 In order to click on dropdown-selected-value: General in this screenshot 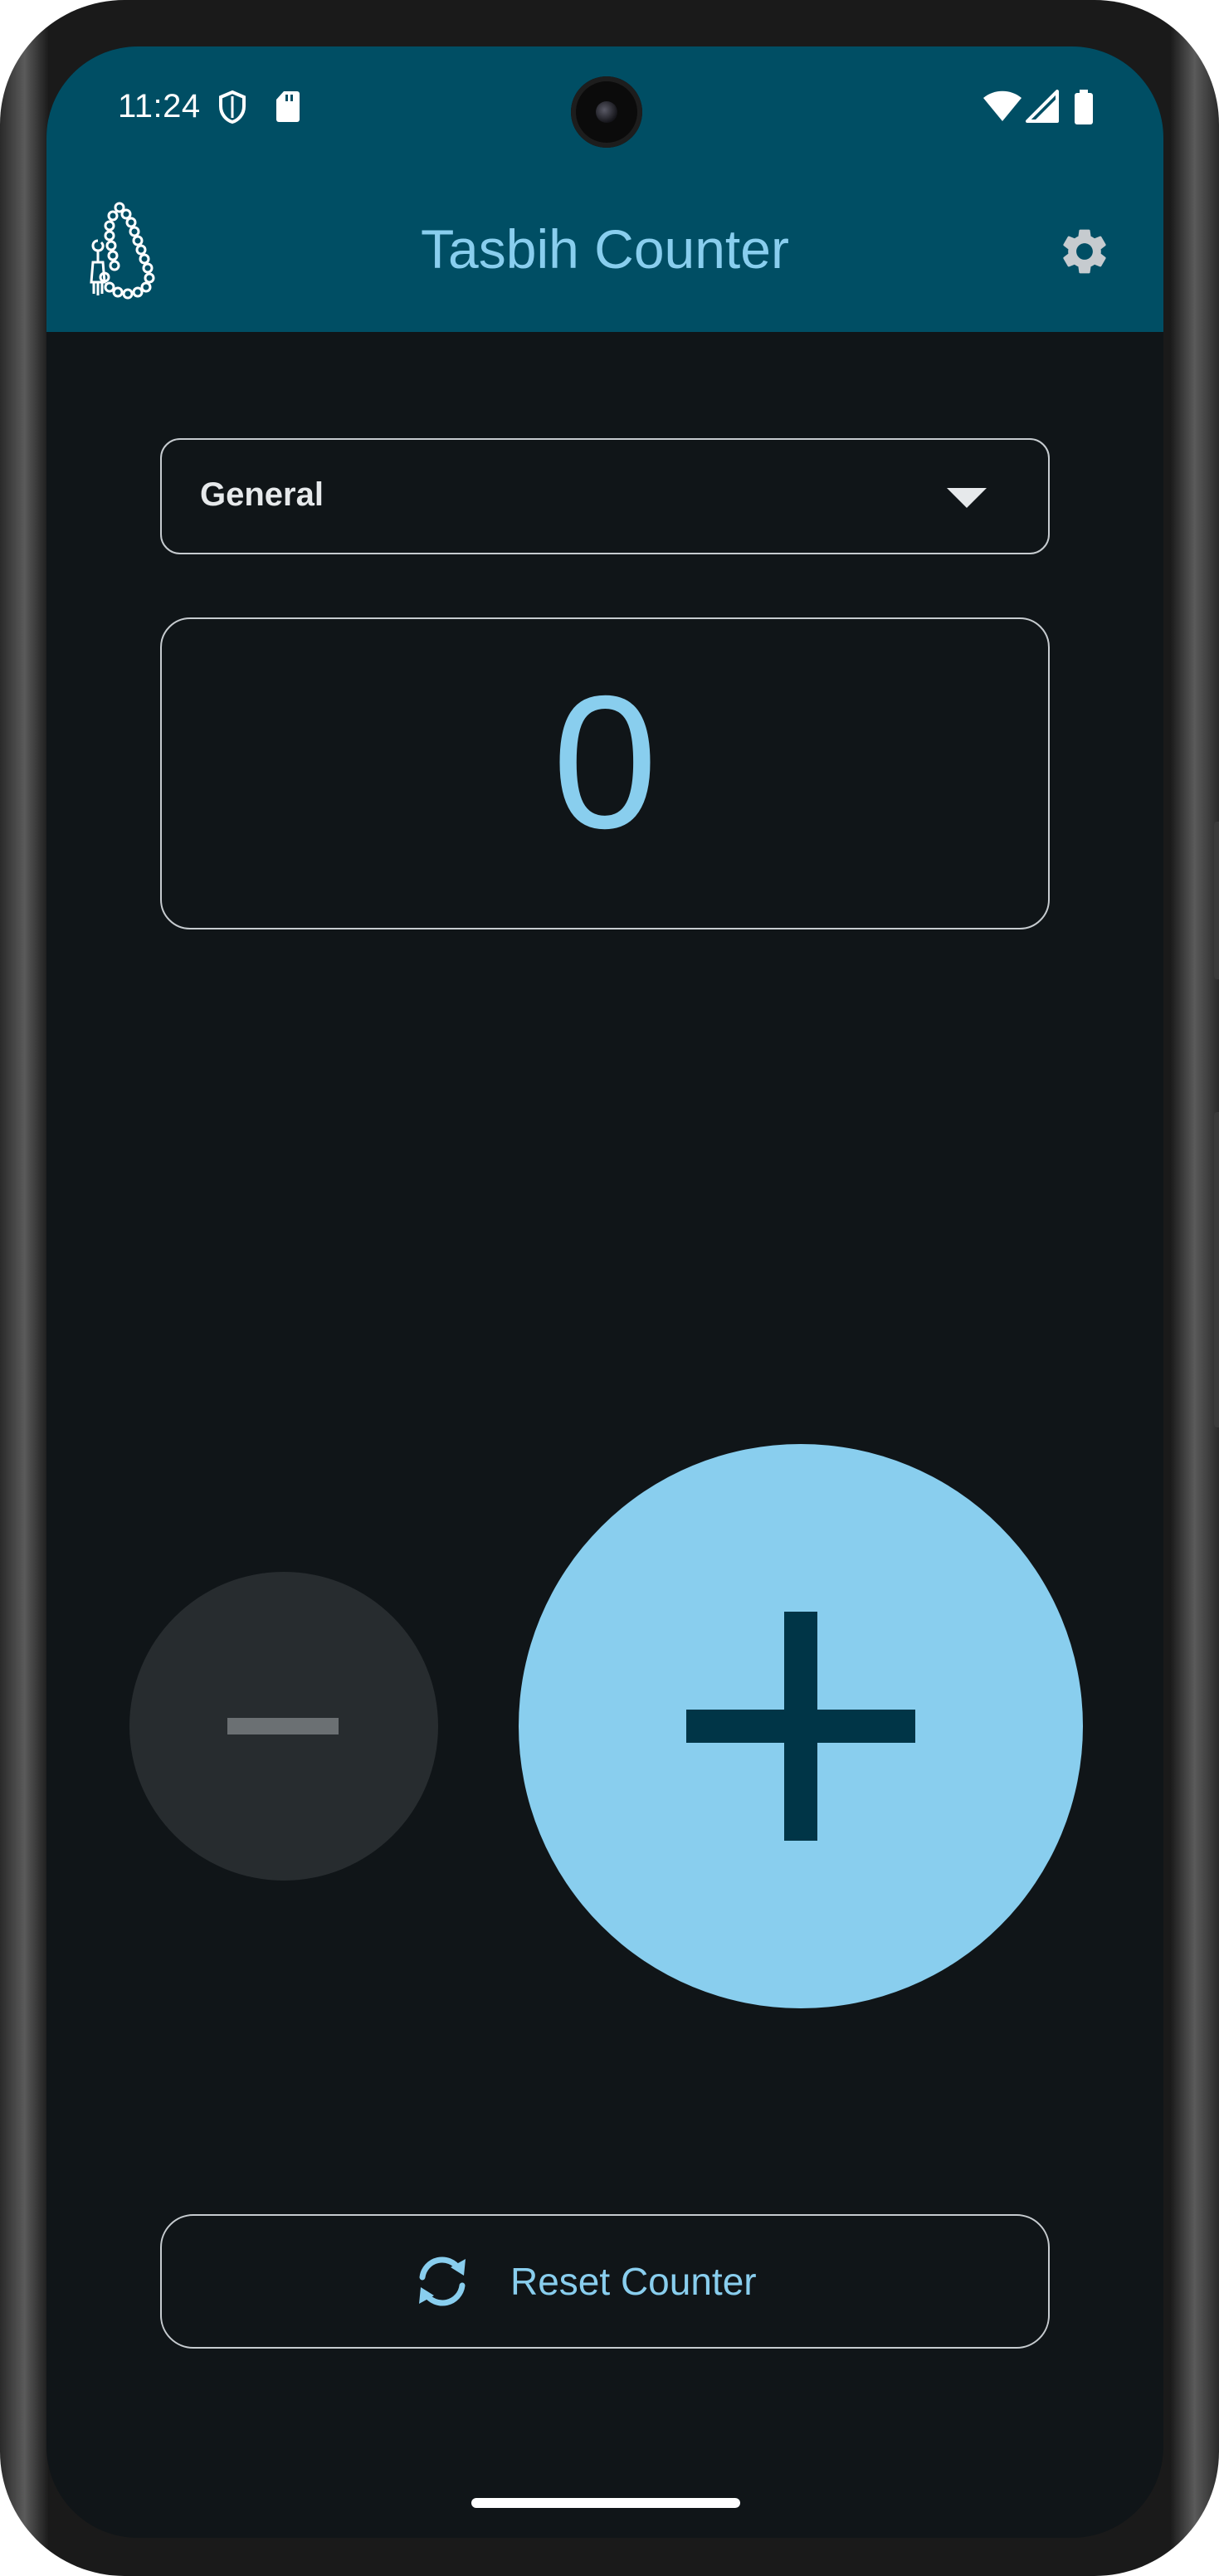, I will do `click(262, 495)`.